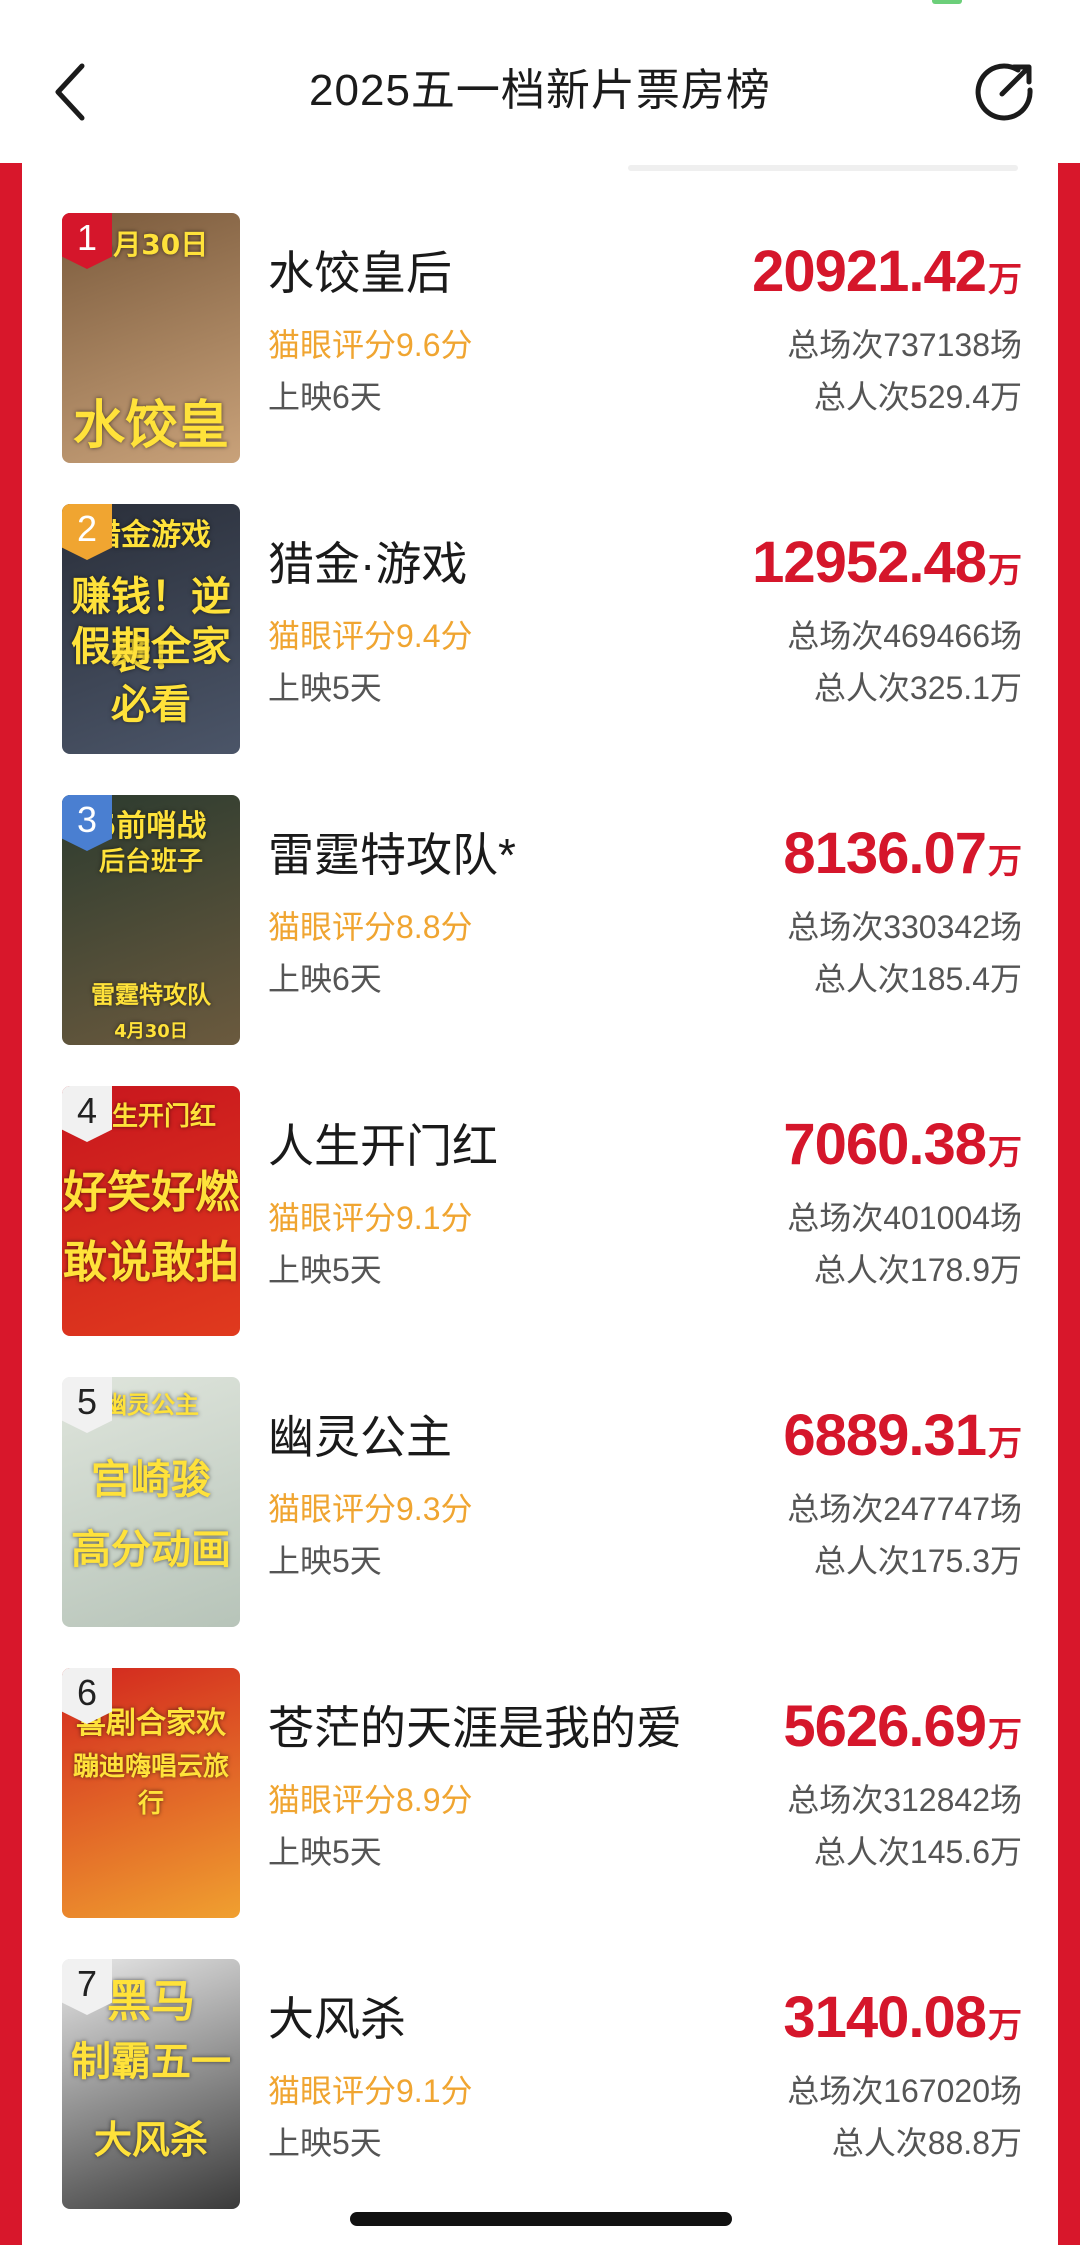 This screenshot has height=2245, width=1080. What do you see at coordinates (885, 1435) in the screenshot?
I see `box-office-value: 6889.31` at bounding box center [885, 1435].